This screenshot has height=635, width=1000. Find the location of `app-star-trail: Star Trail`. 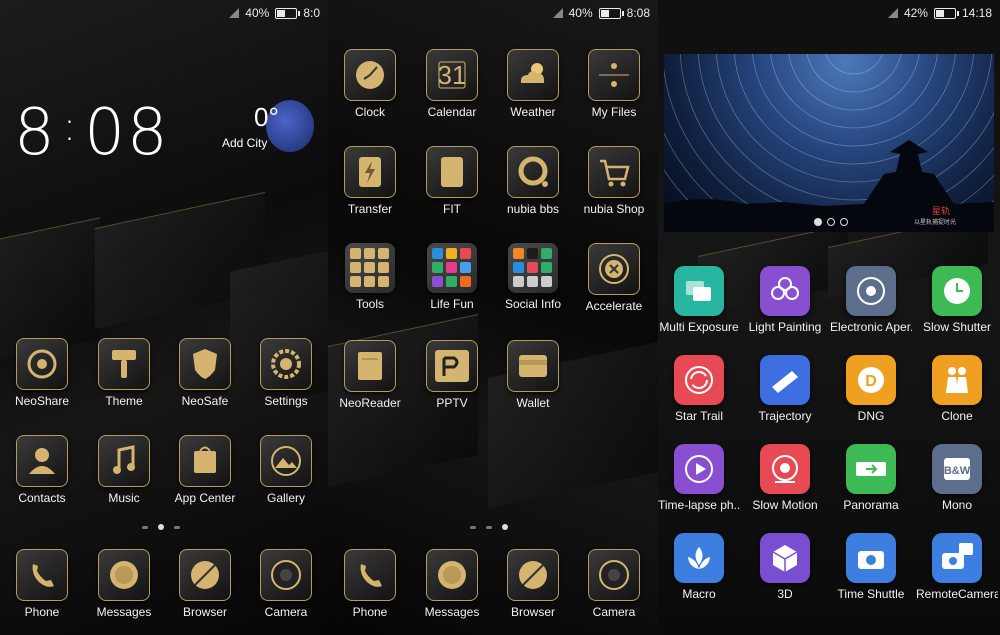

app-star-trail: Star Trail is located at coordinates (699, 389).